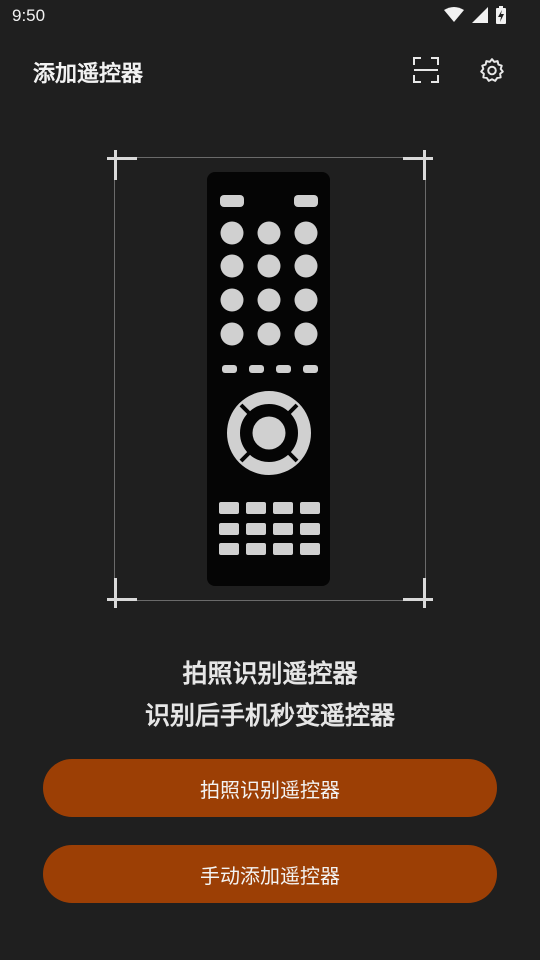 The image size is (540, 960). What do you see at coordinates (454, 14) in the screenshot?
I see `wifi-icon` at bounding box center [454, 14].